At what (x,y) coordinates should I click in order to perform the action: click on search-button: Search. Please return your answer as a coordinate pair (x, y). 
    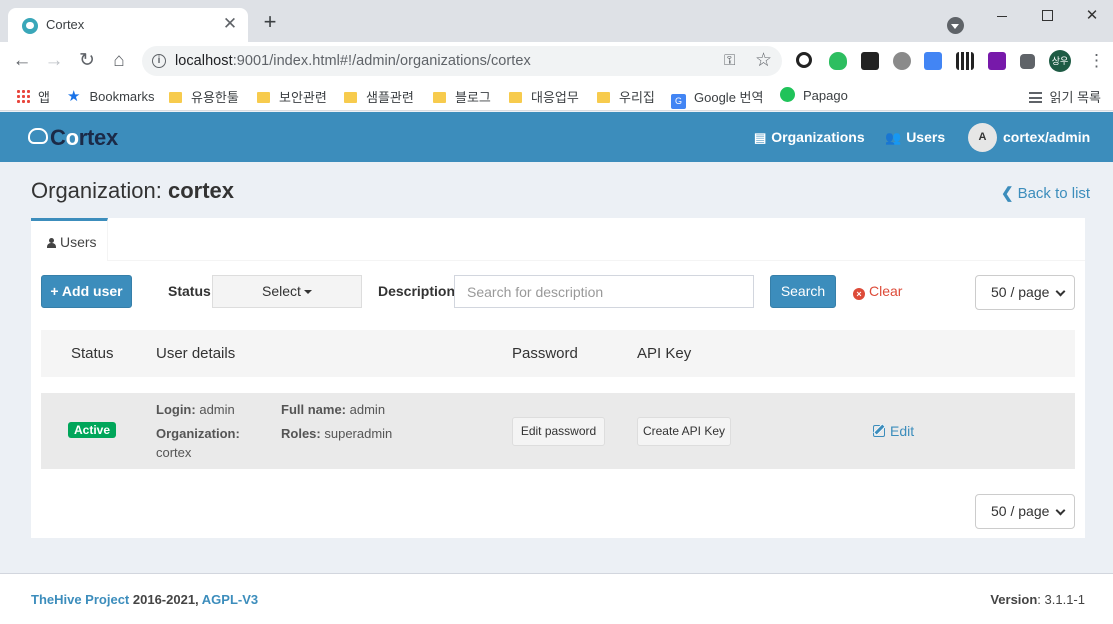
    Looking at the image, I should click on (803, 291).